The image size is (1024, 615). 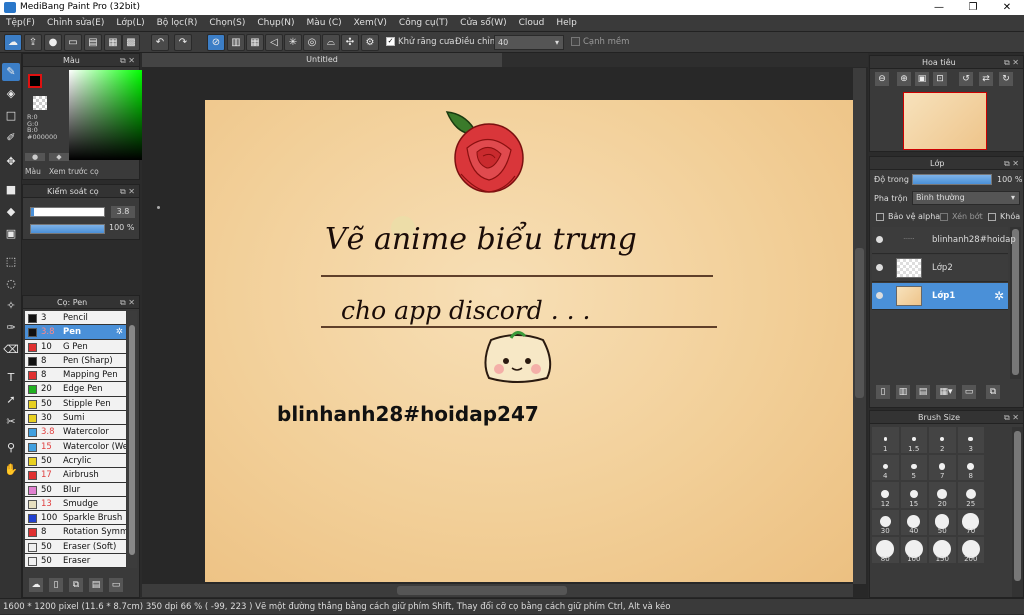 I want to click on maximize-button: ❐, so click(x=973, y=7).